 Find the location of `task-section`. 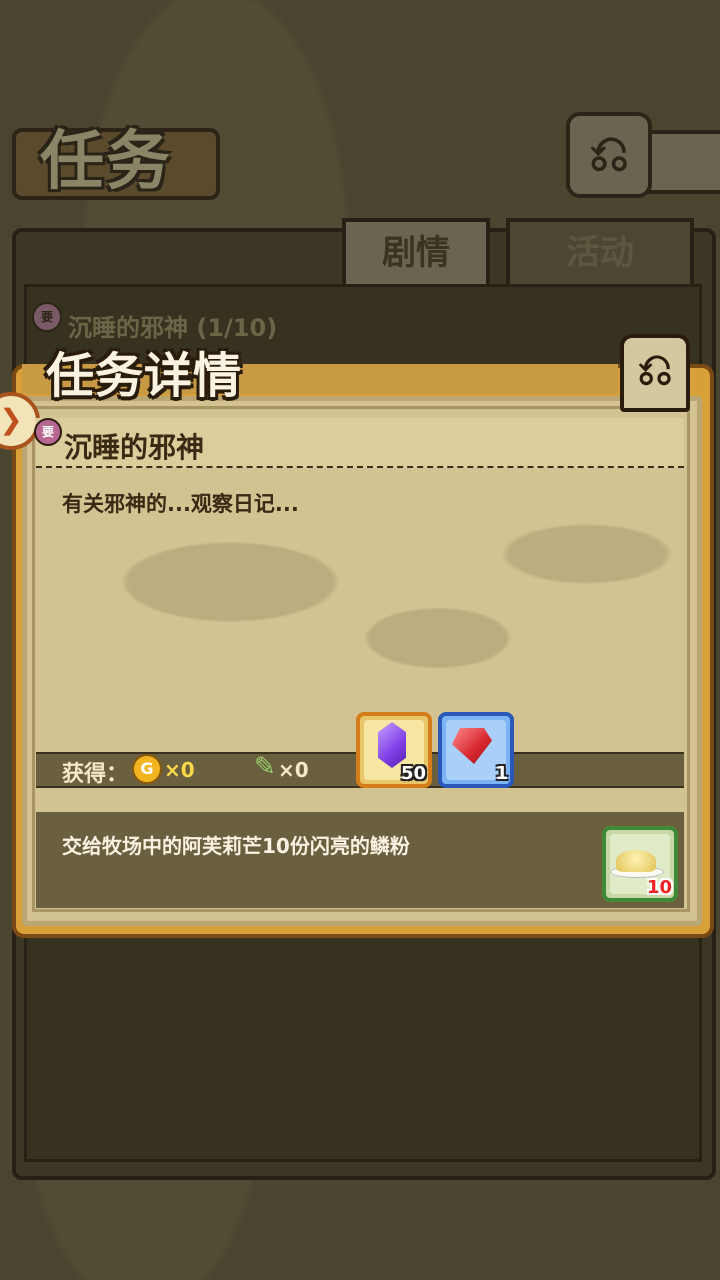

task-section is located at coordinates (360, 860).